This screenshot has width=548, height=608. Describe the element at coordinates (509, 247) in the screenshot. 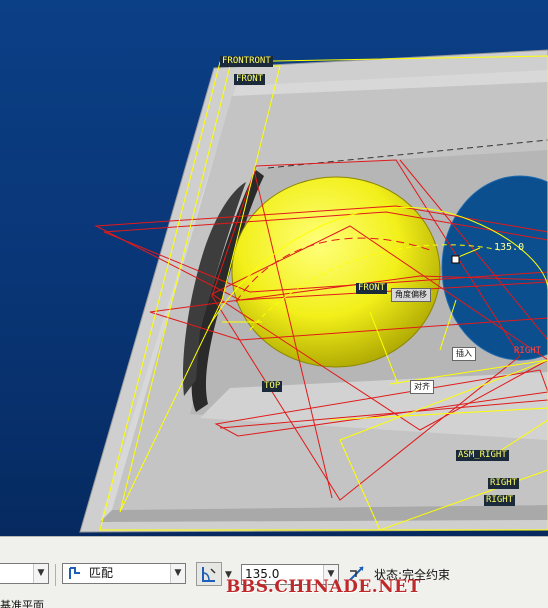

I see `angle-dimension-value: 135.0` at that location.